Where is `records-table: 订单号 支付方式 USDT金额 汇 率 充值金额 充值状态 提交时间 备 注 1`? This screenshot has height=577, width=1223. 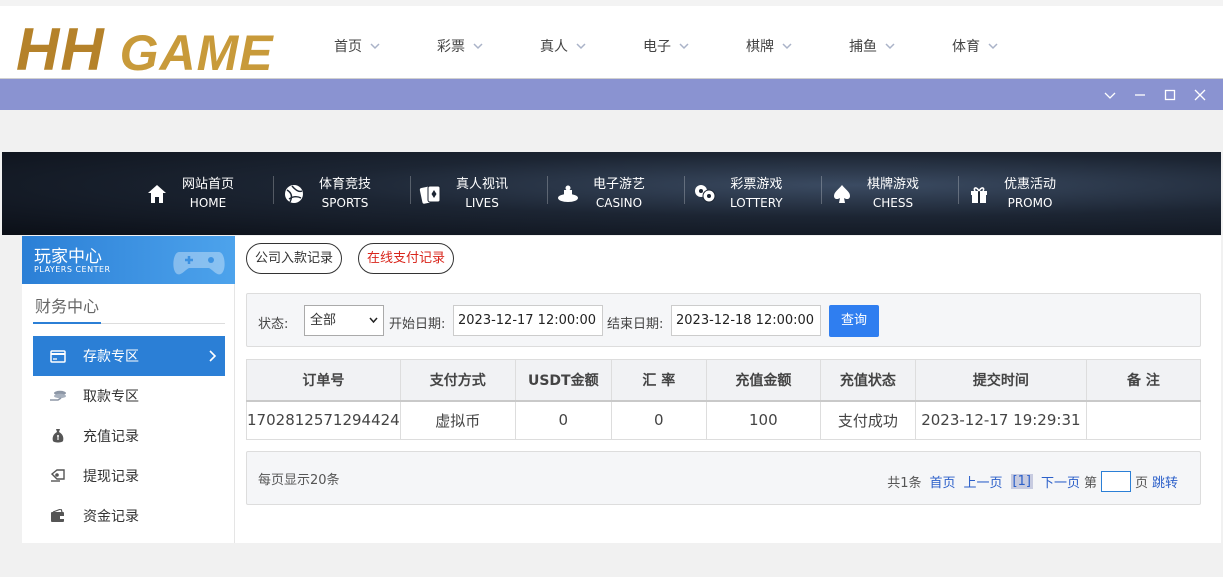
records-table: 订单号 支付方式 USDT金额 汇 率 充值金额 充值状态 提交时间 备 注 1 is located at coordinates (724, 399).